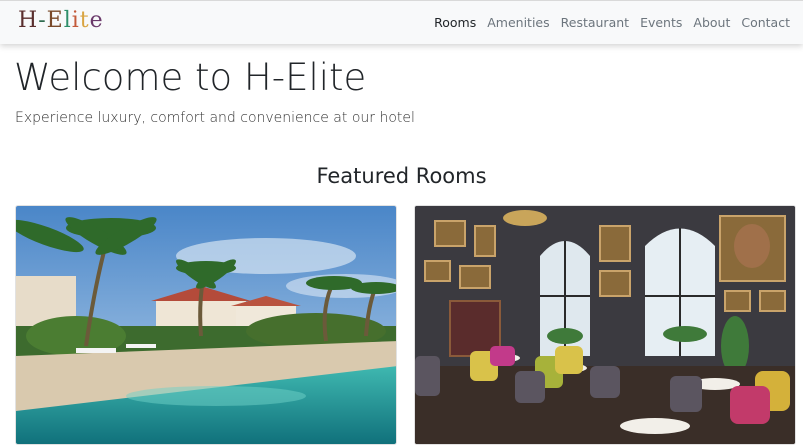  I want to click on nav-link-events: Events, so click(661, 23).